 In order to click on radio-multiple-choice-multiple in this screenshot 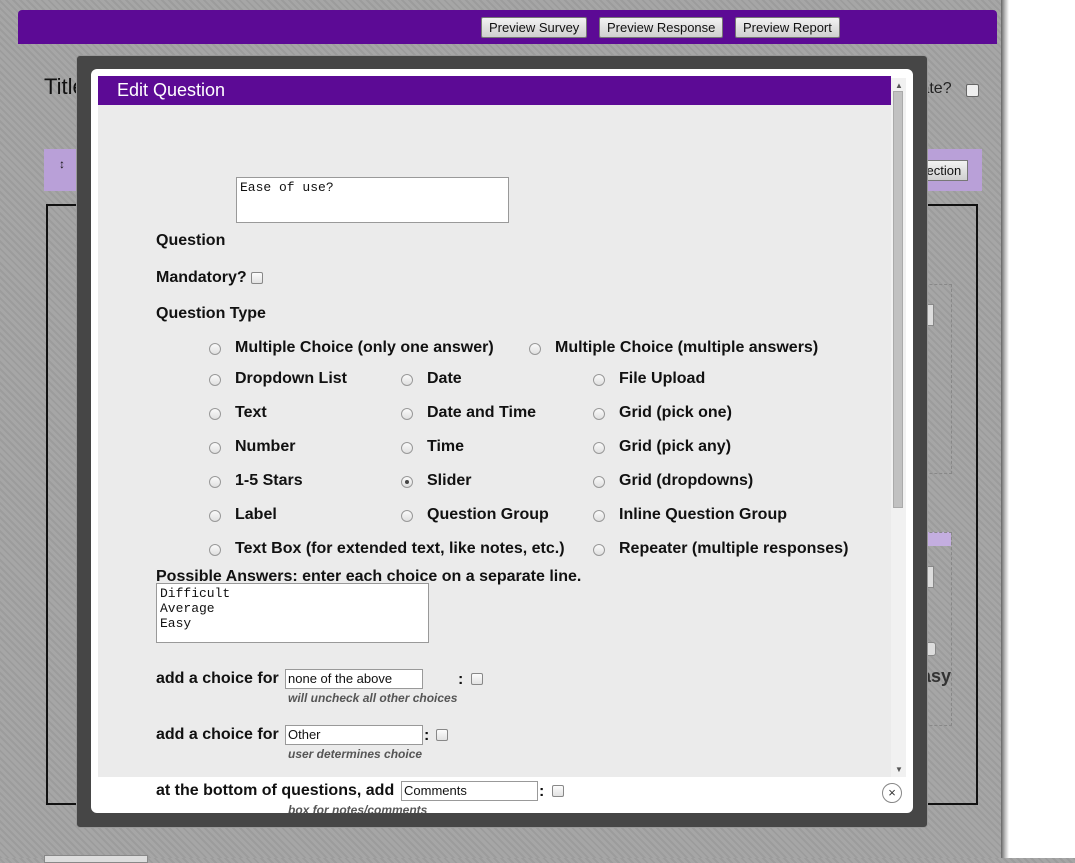, I will do `click(535, 349)`.